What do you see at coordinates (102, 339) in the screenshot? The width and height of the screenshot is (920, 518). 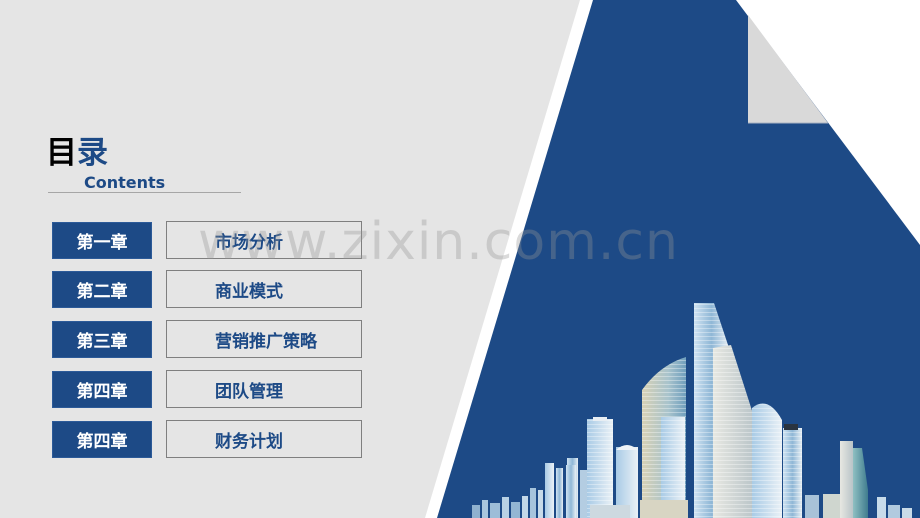 I see `chapter-label: 第三章` at bounding box center [102, 339].